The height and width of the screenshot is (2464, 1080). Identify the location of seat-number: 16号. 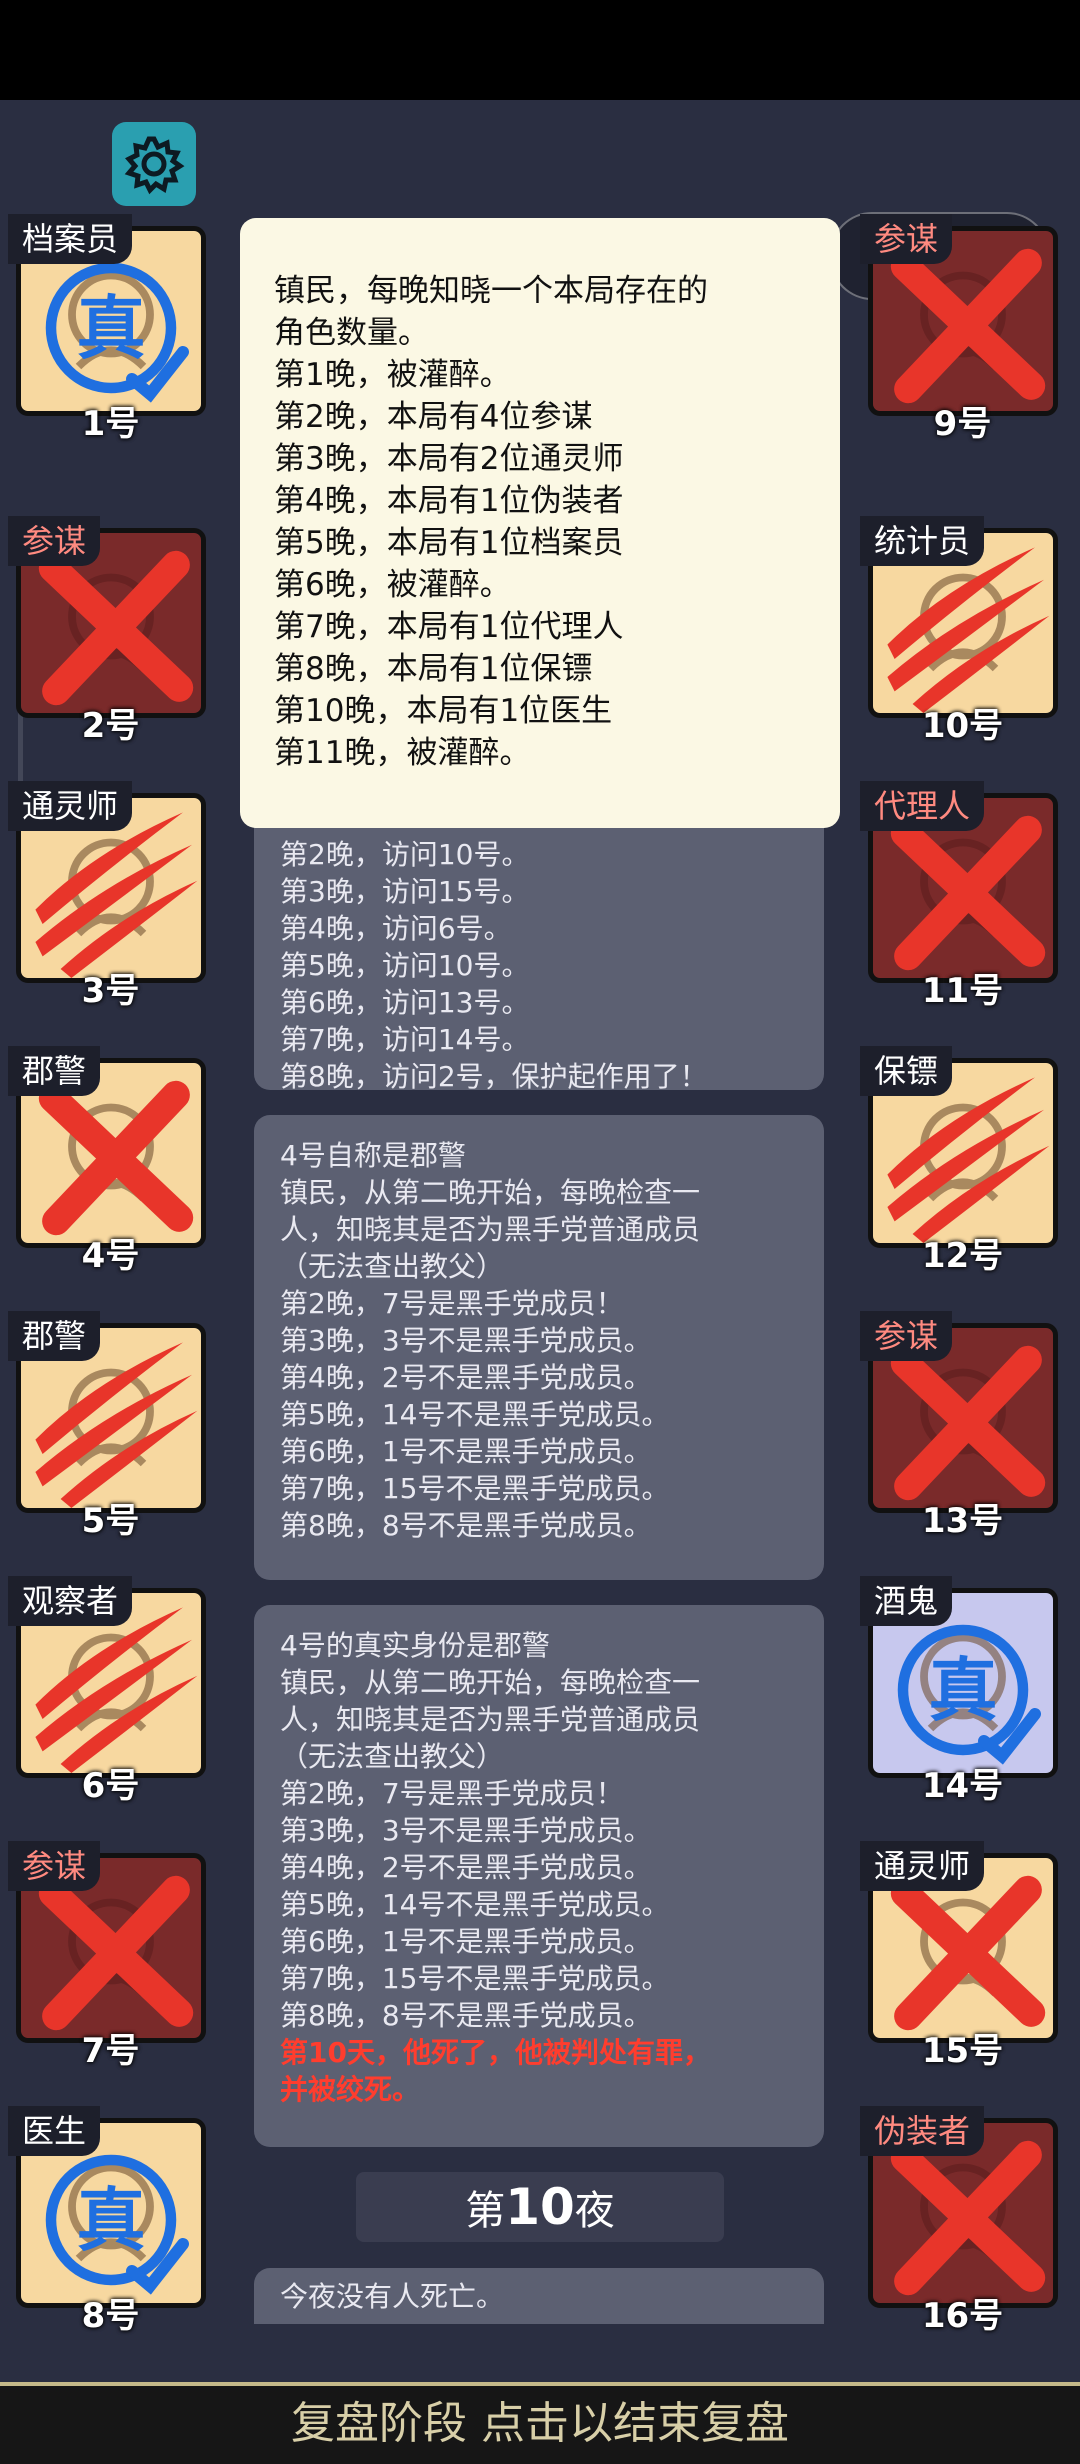
(962, 2316).